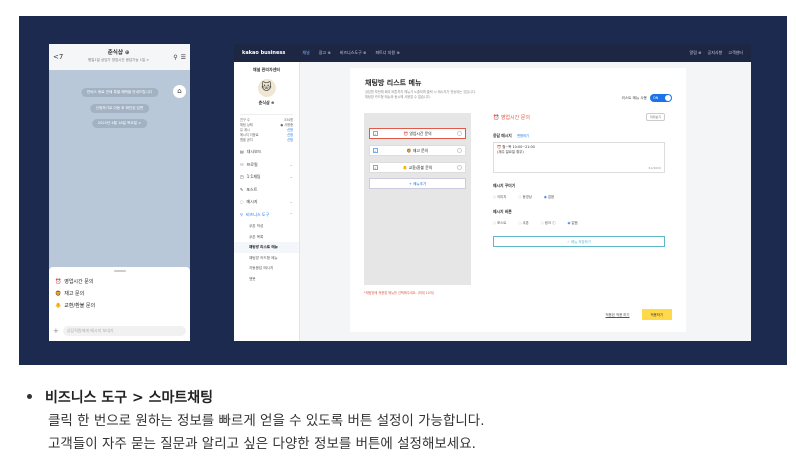 The image size is (796, 469). Describe the element at coordinates (325, 53) in the screenshot. I see `nav-ads: 광고 ⊕` at that location.